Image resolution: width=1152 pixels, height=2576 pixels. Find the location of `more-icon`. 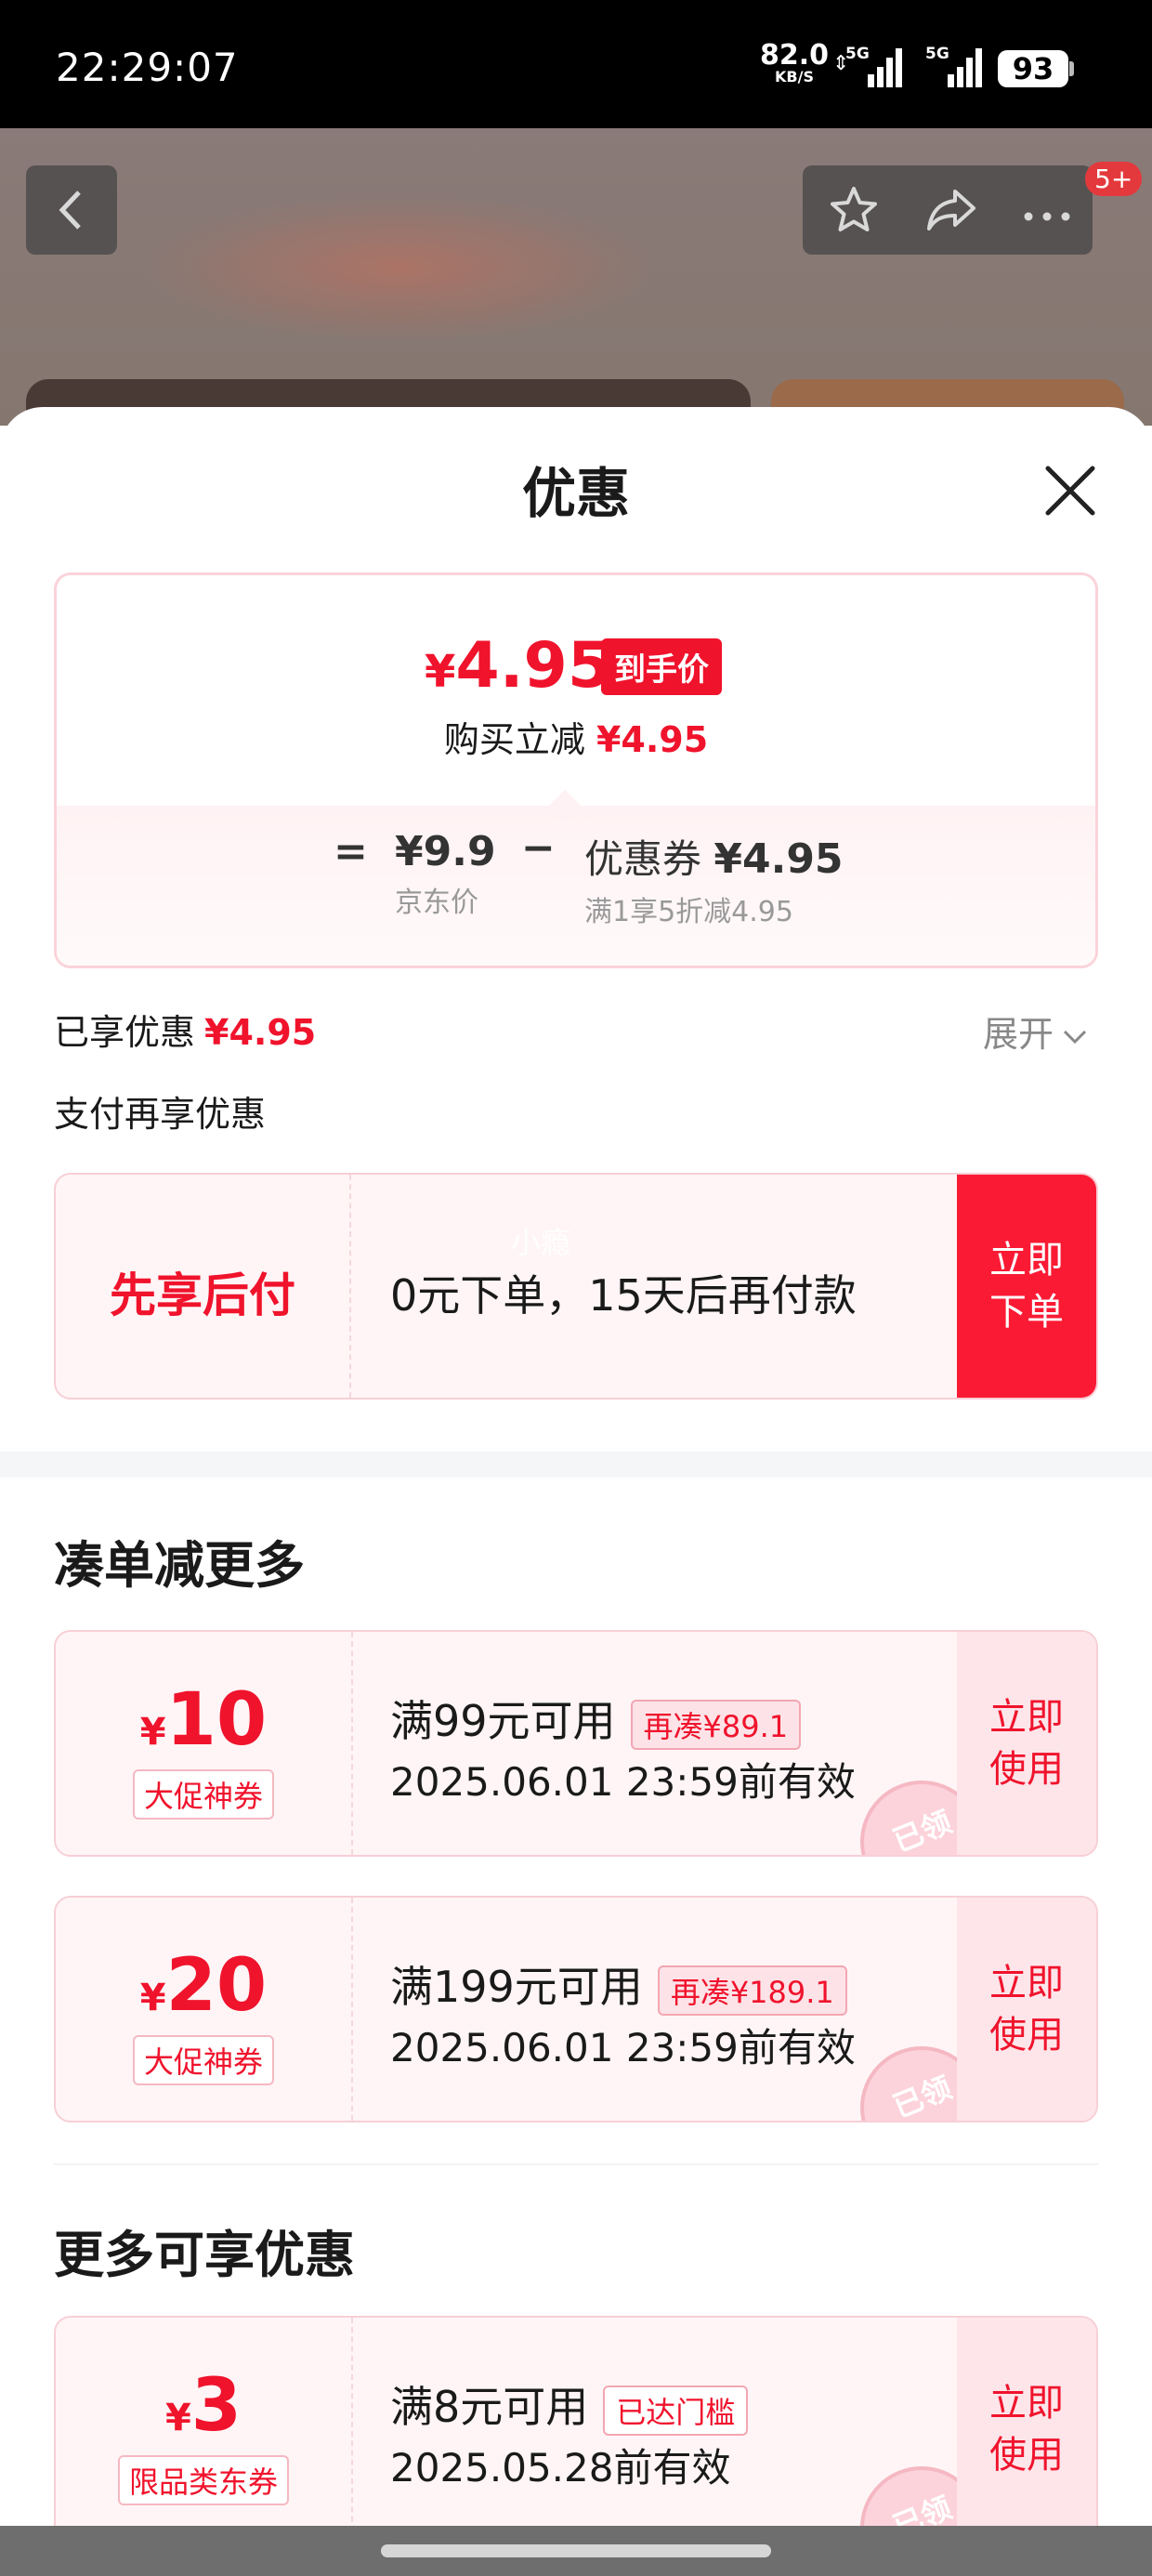

more-icon is located at coordinates (1047, 210).